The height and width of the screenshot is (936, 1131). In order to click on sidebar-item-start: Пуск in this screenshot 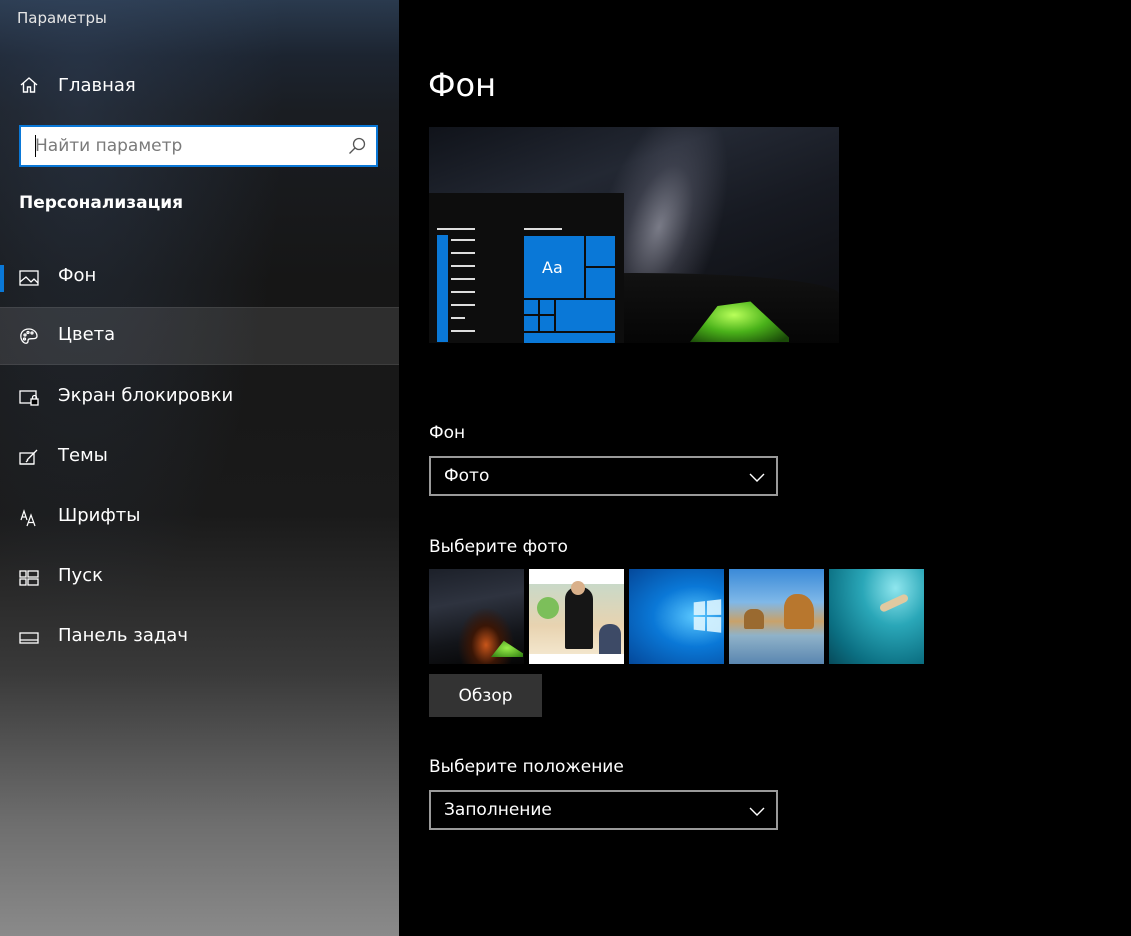, I will do `click(199, 578)`.